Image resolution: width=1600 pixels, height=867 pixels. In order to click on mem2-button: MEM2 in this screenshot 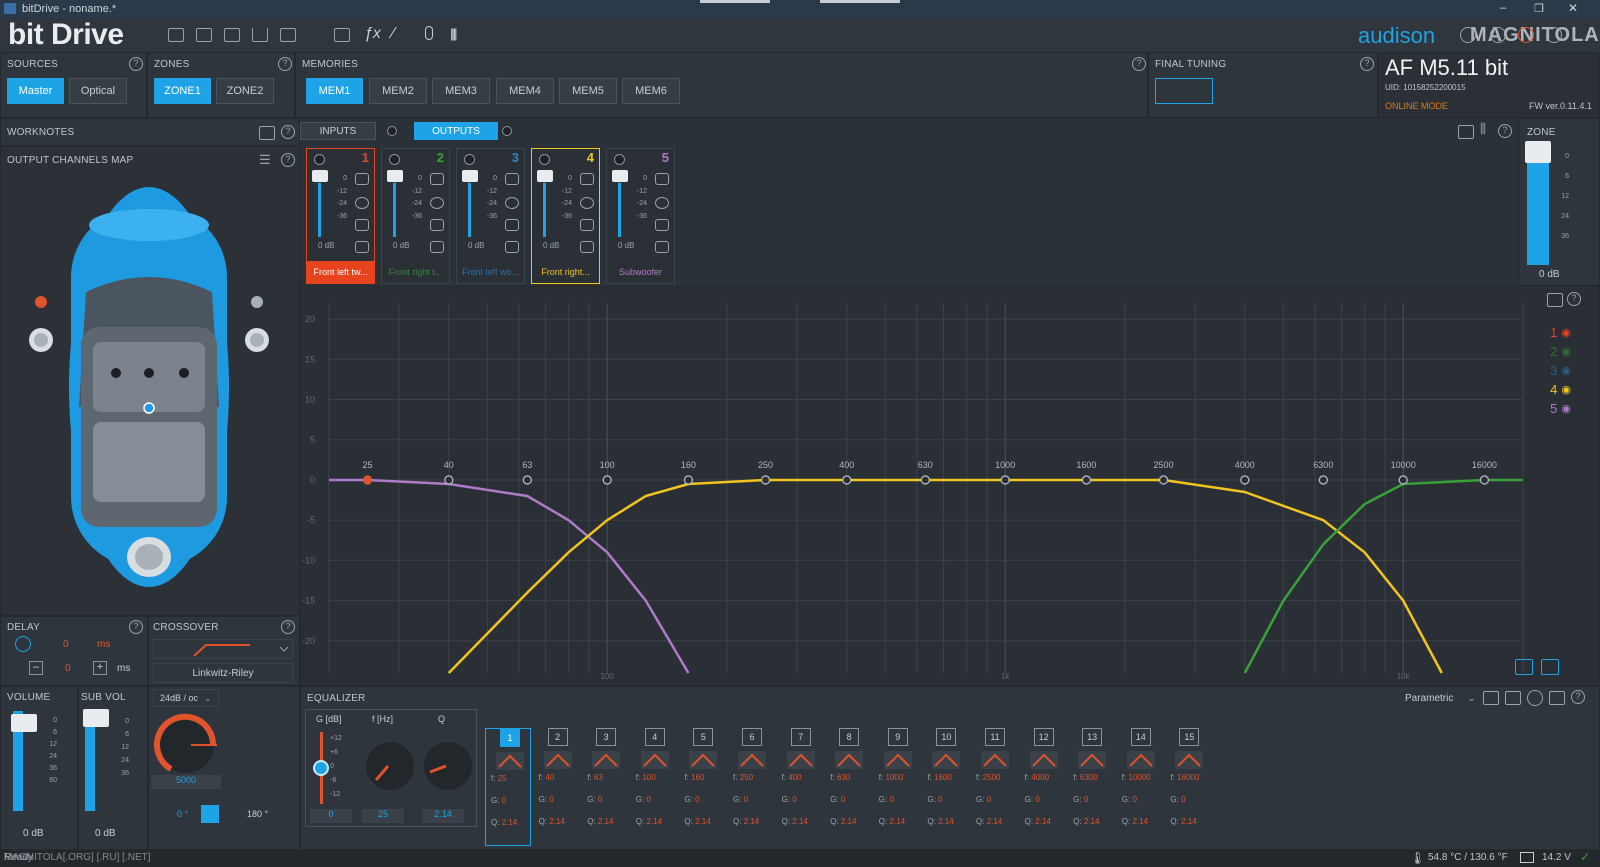, I will do `click(398, 91)`.